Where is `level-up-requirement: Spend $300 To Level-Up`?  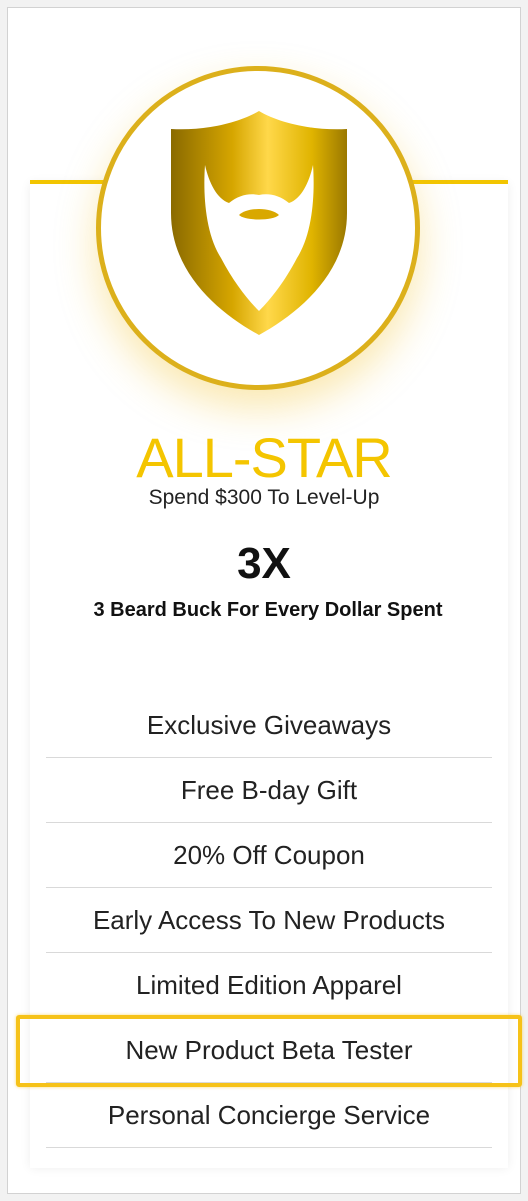
level-up-requirement: Spend $300 To Level-Up is located at coordinates (264, 497).